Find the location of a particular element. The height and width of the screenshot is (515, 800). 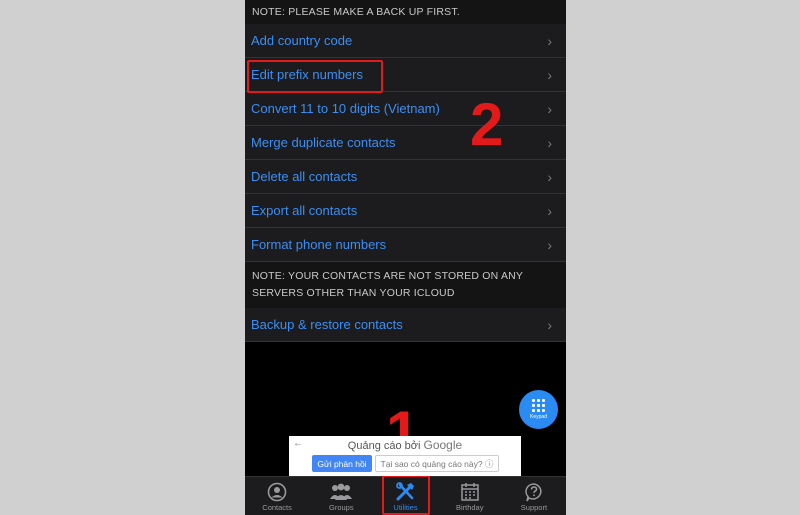

backup-note-text: NOTE: PLEASE MAKE A BACK UP FIRST. is located at coordinates (356, 11).